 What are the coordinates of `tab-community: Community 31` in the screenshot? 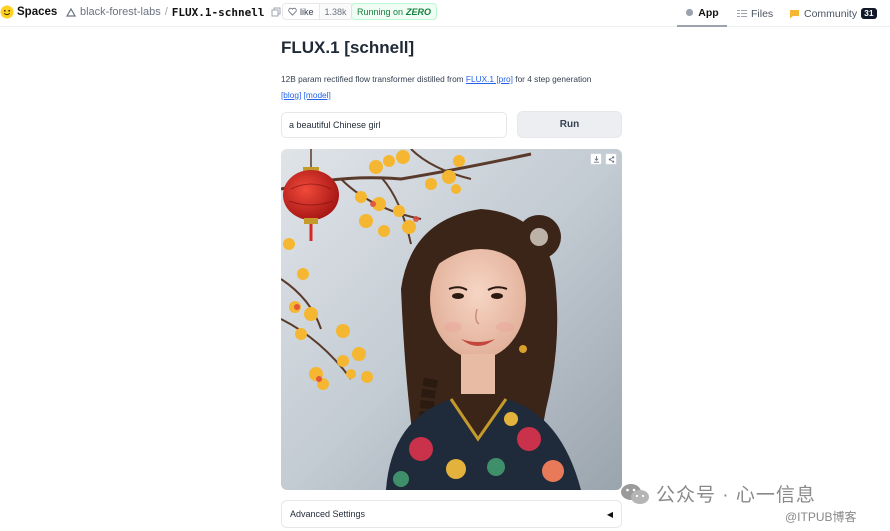 It's located at (833, 13).